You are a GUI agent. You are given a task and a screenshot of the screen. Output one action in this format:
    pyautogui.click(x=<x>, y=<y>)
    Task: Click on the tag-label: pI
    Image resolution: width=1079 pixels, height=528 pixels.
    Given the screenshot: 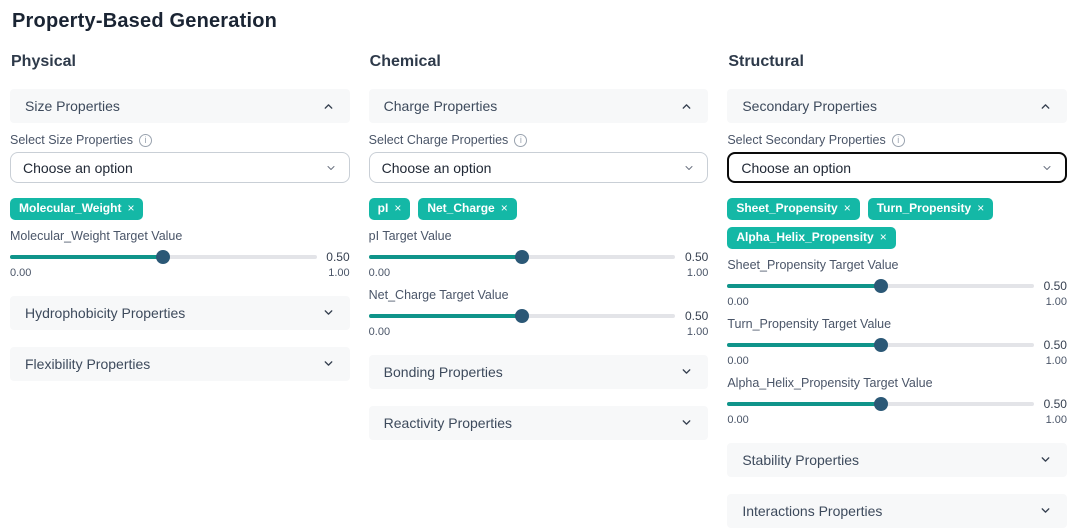 What is the action you would take?
    pyautogui.click(x=383, y=208)
    